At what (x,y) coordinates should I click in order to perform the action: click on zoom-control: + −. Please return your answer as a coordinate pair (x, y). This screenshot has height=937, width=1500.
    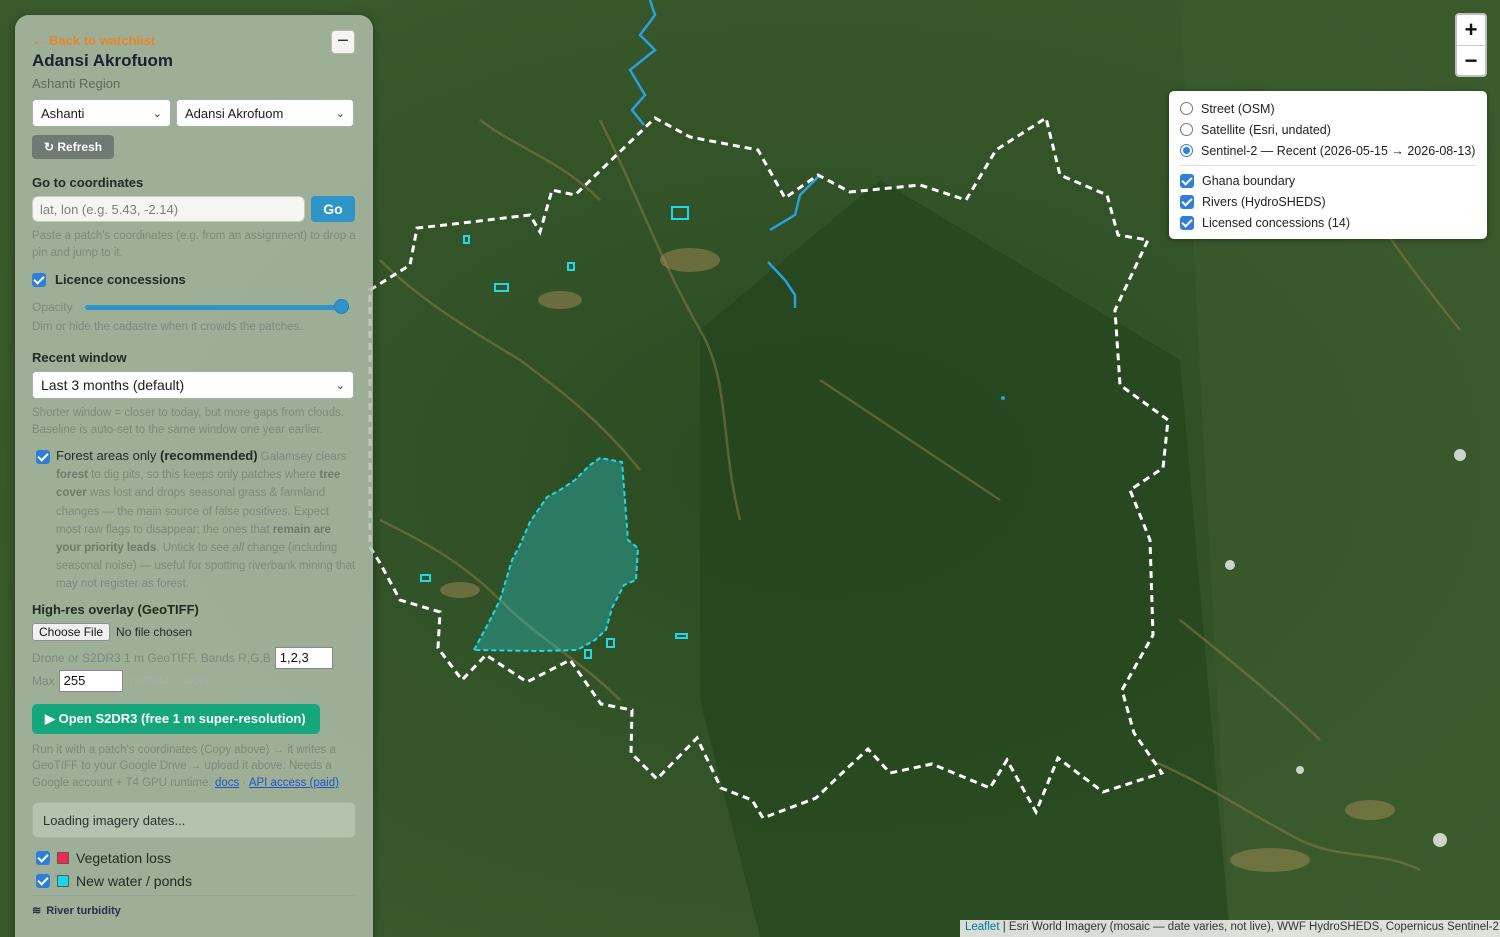
    Looking at the image, I should click on (1471, 45).